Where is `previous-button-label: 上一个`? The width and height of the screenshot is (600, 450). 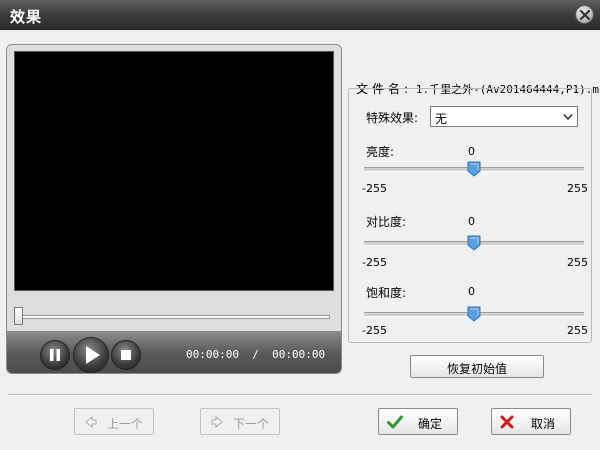 previous-button-label: 上一个 is located at coordinates (125, 424).